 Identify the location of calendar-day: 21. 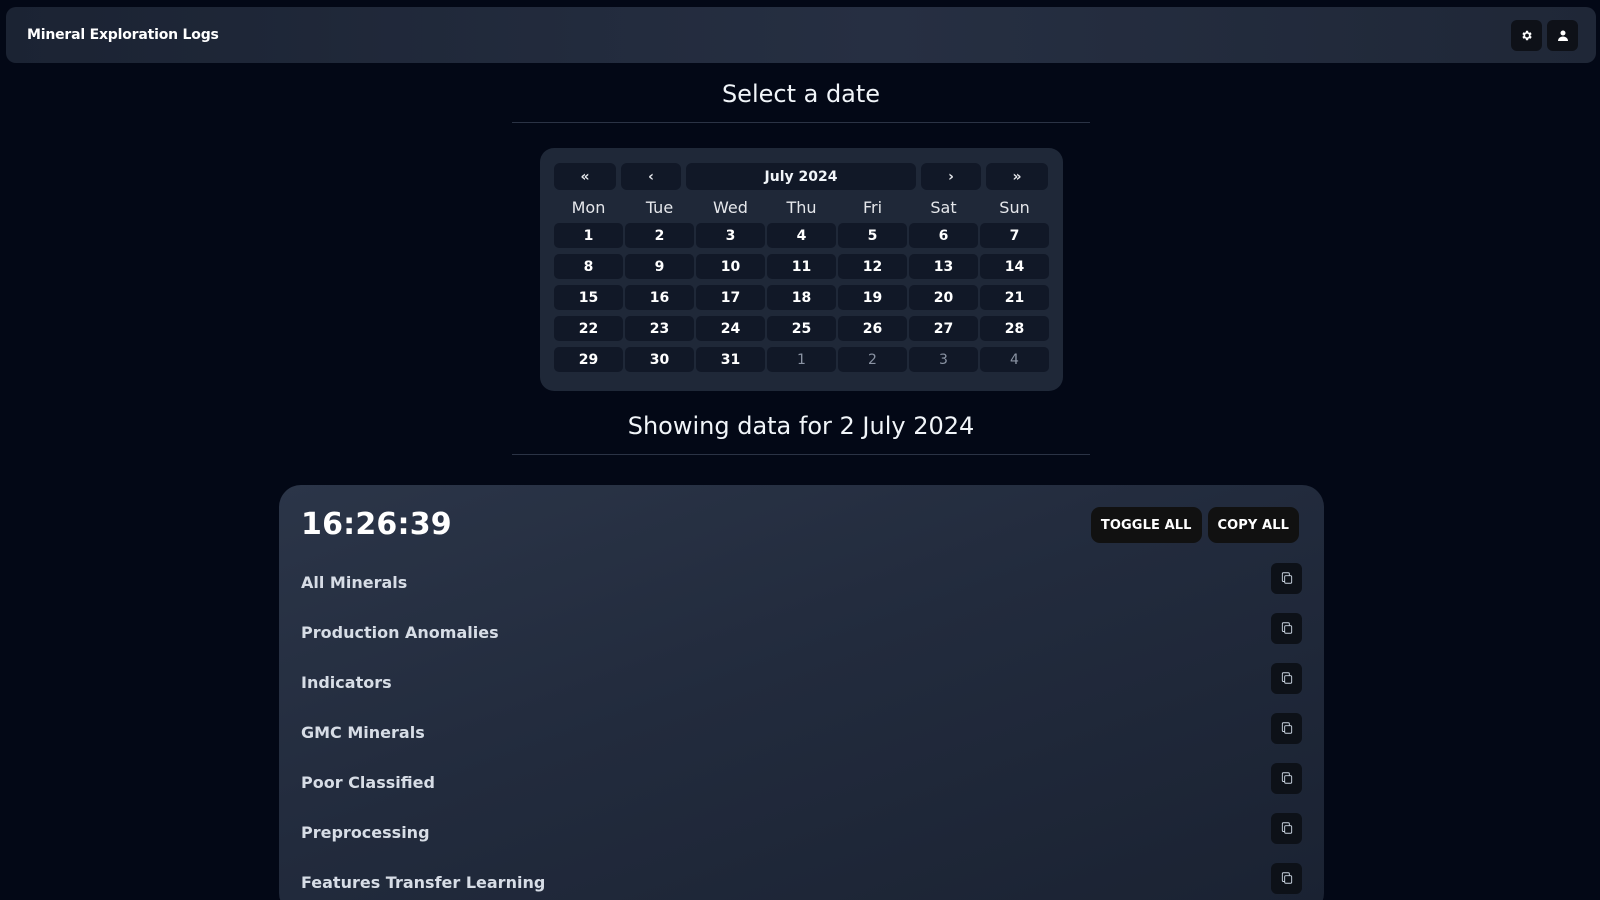
(1014, 297).